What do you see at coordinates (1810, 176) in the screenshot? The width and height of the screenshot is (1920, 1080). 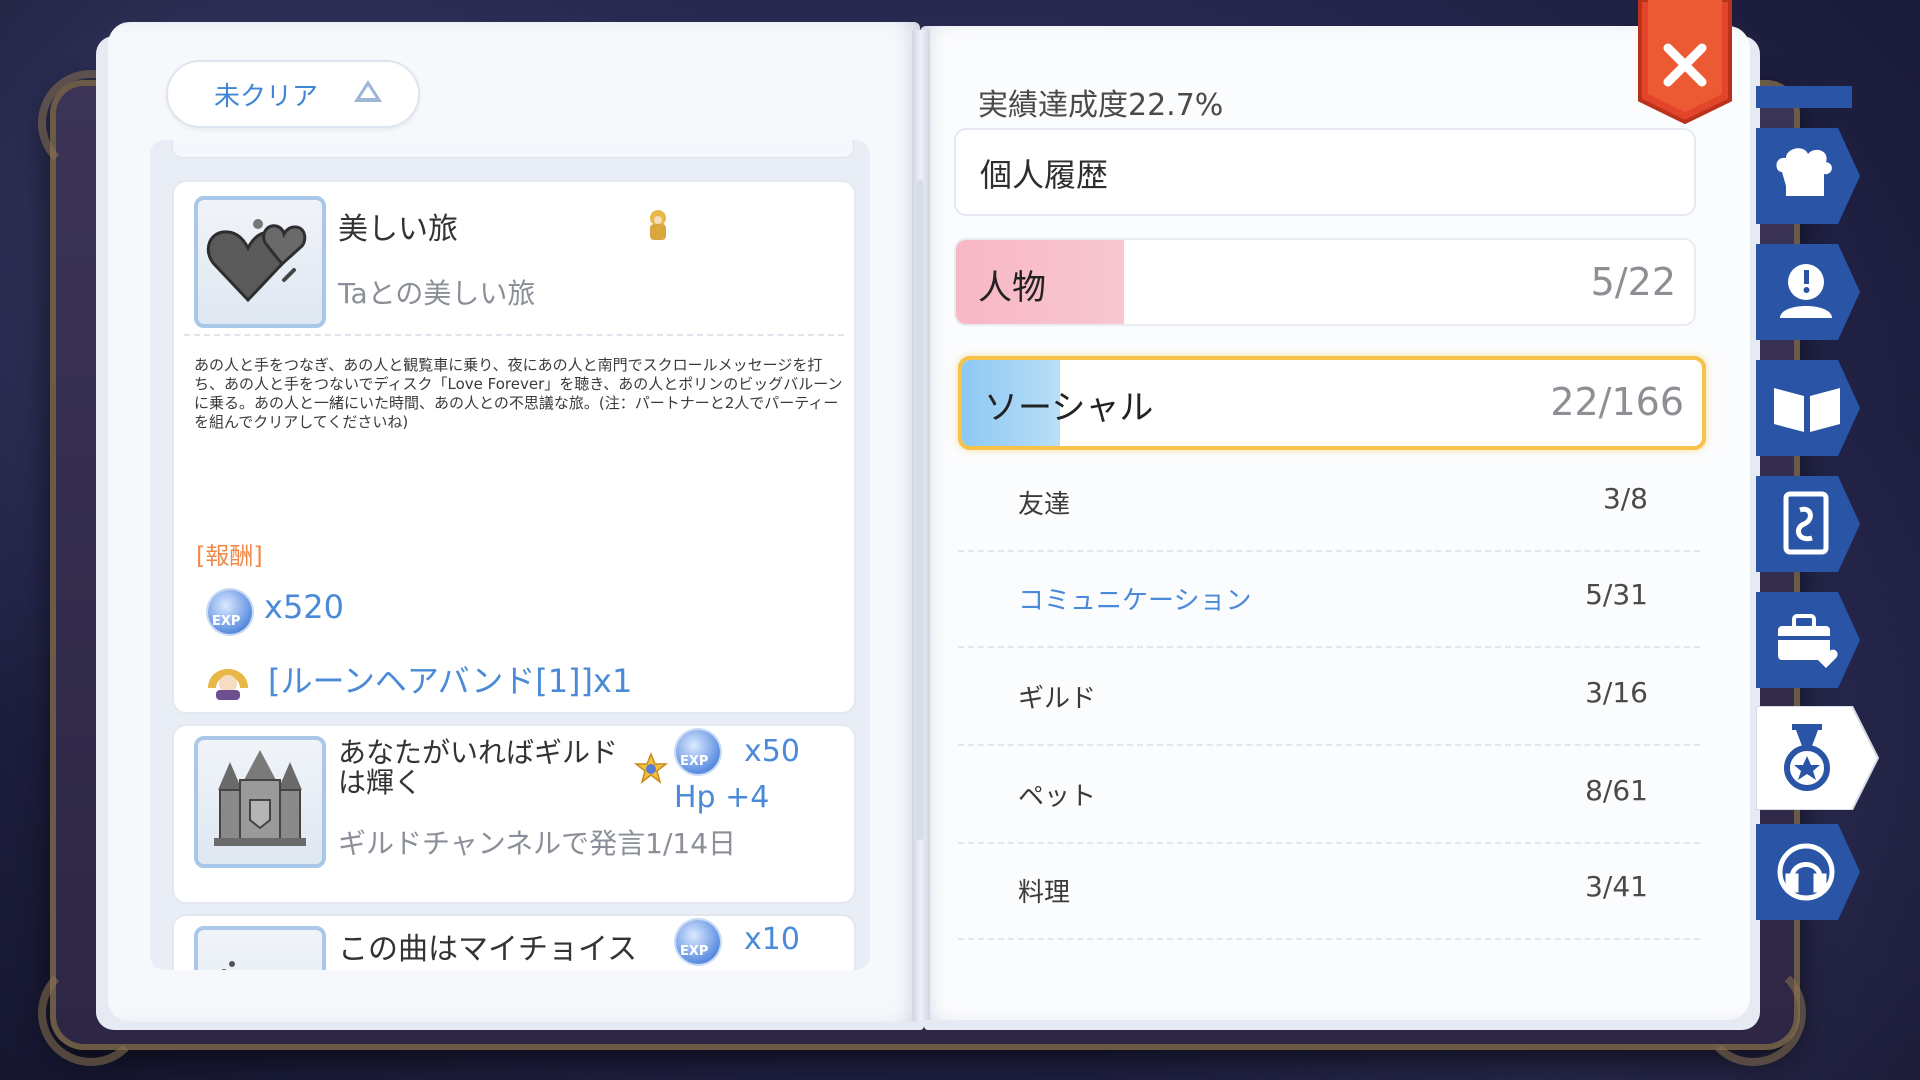 I see `tab-cooking` at bounding box center [1810, 176].